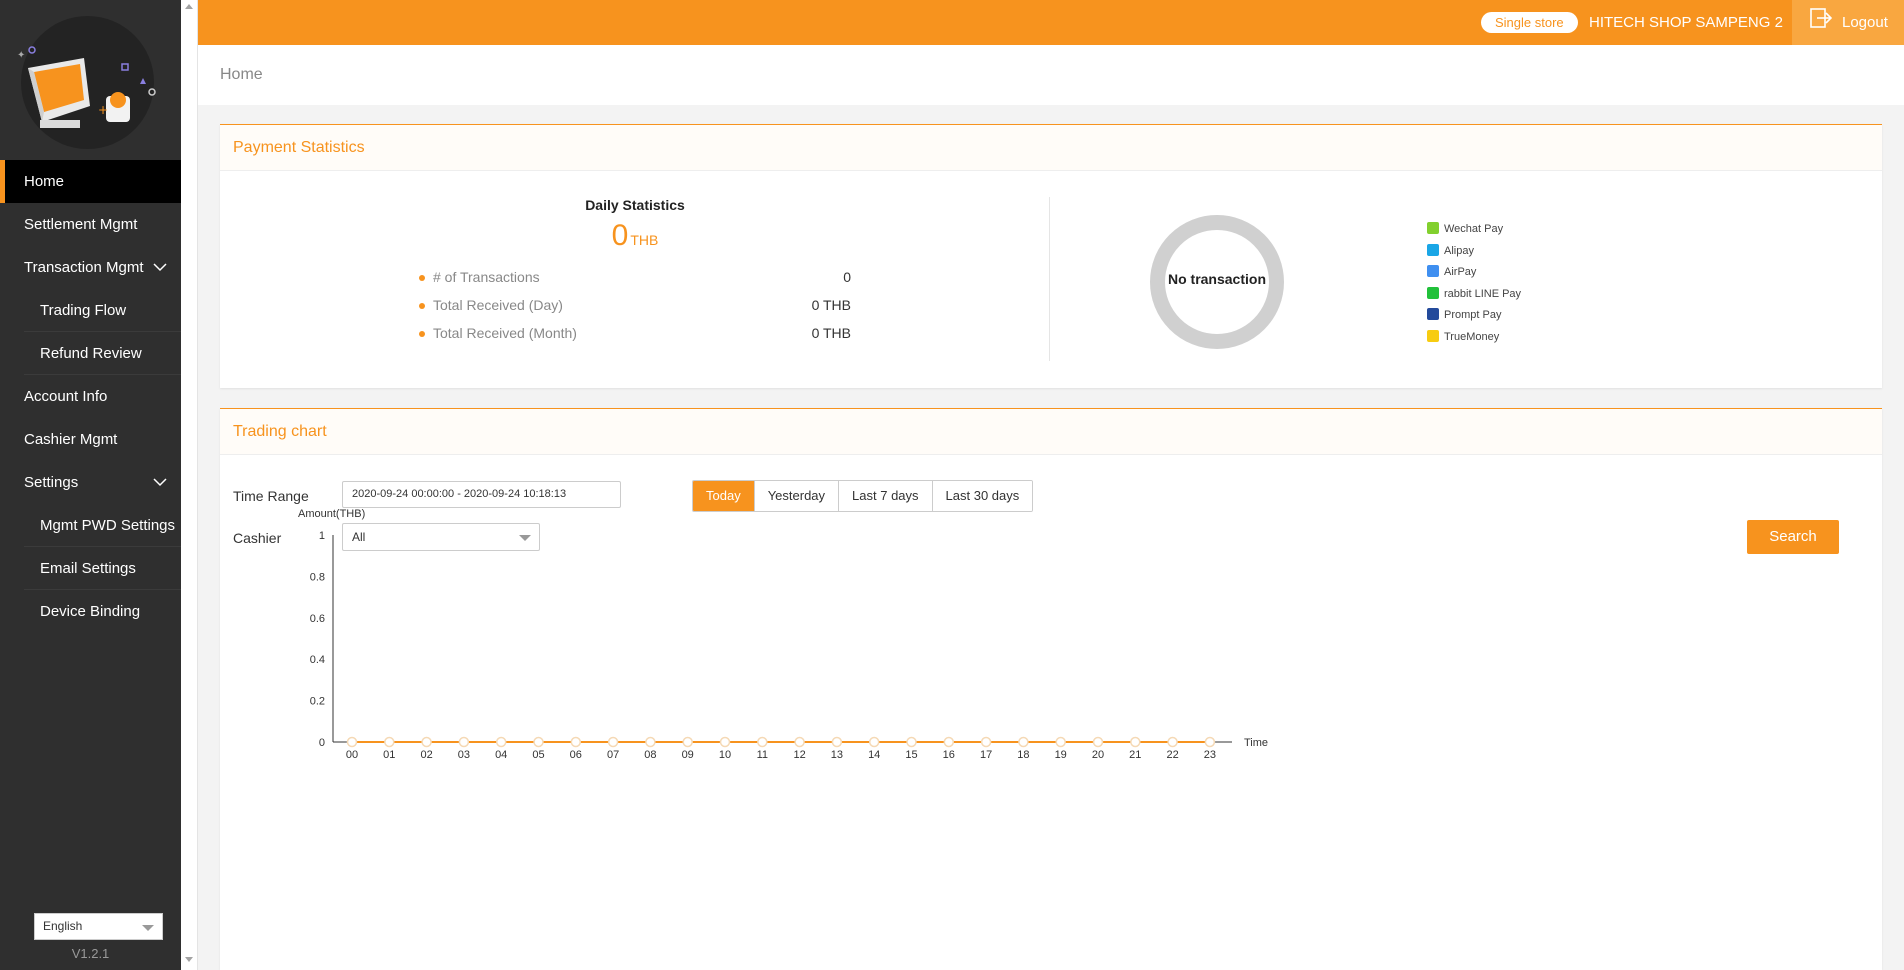  I want to click on sidebar-item-device-binding: Device Binding, so click(102, 611).